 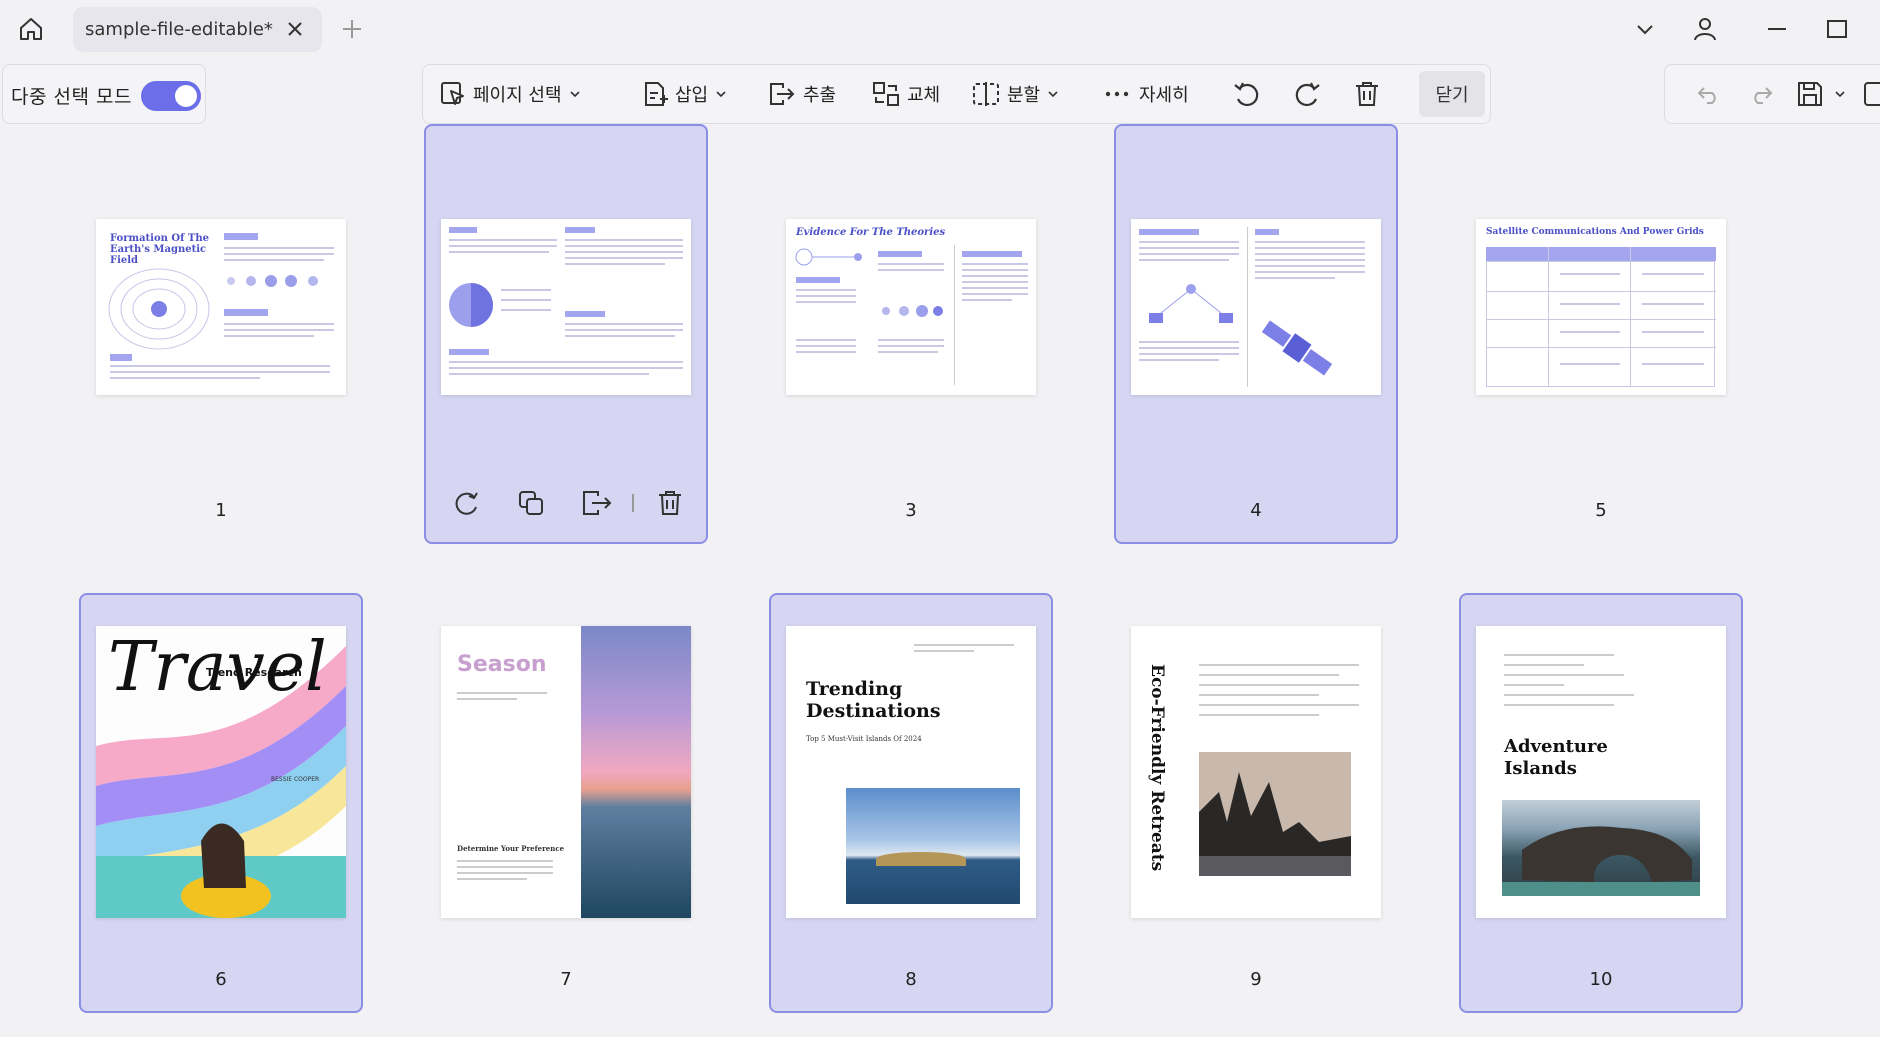 I want to click on minimize-button, so click(x=1777, y=29).